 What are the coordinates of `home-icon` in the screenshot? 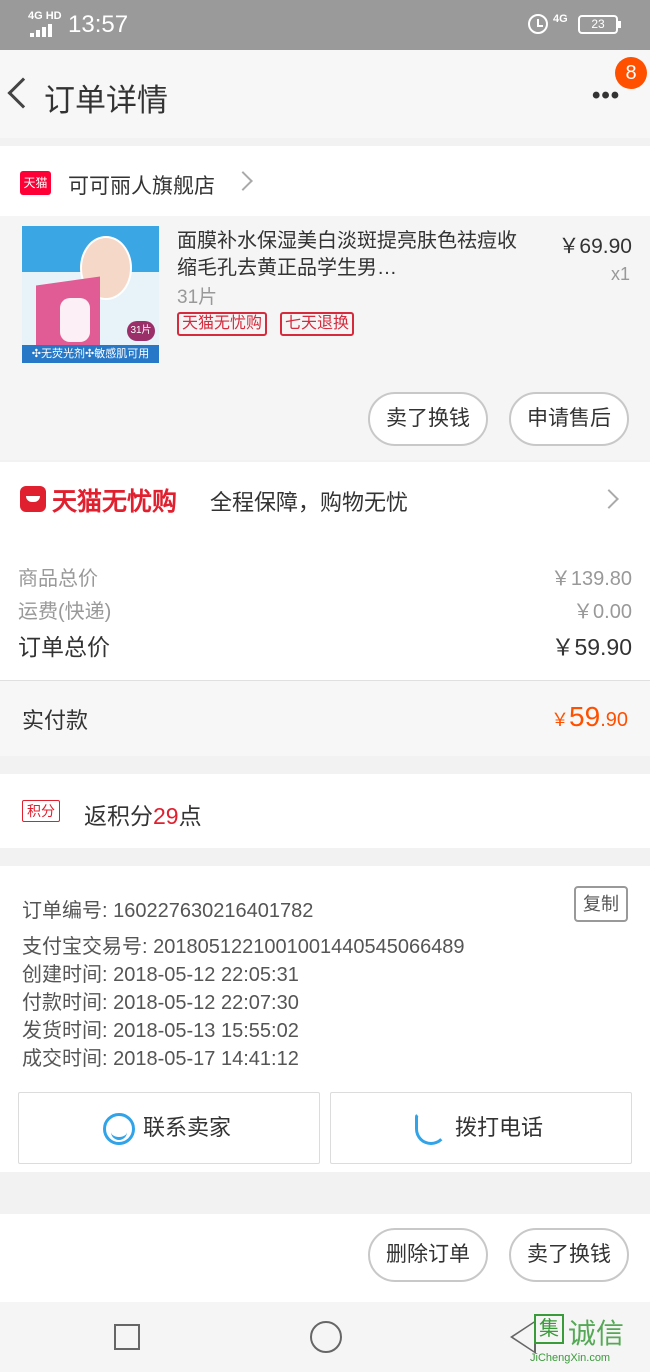 It's located at (326, 1337).